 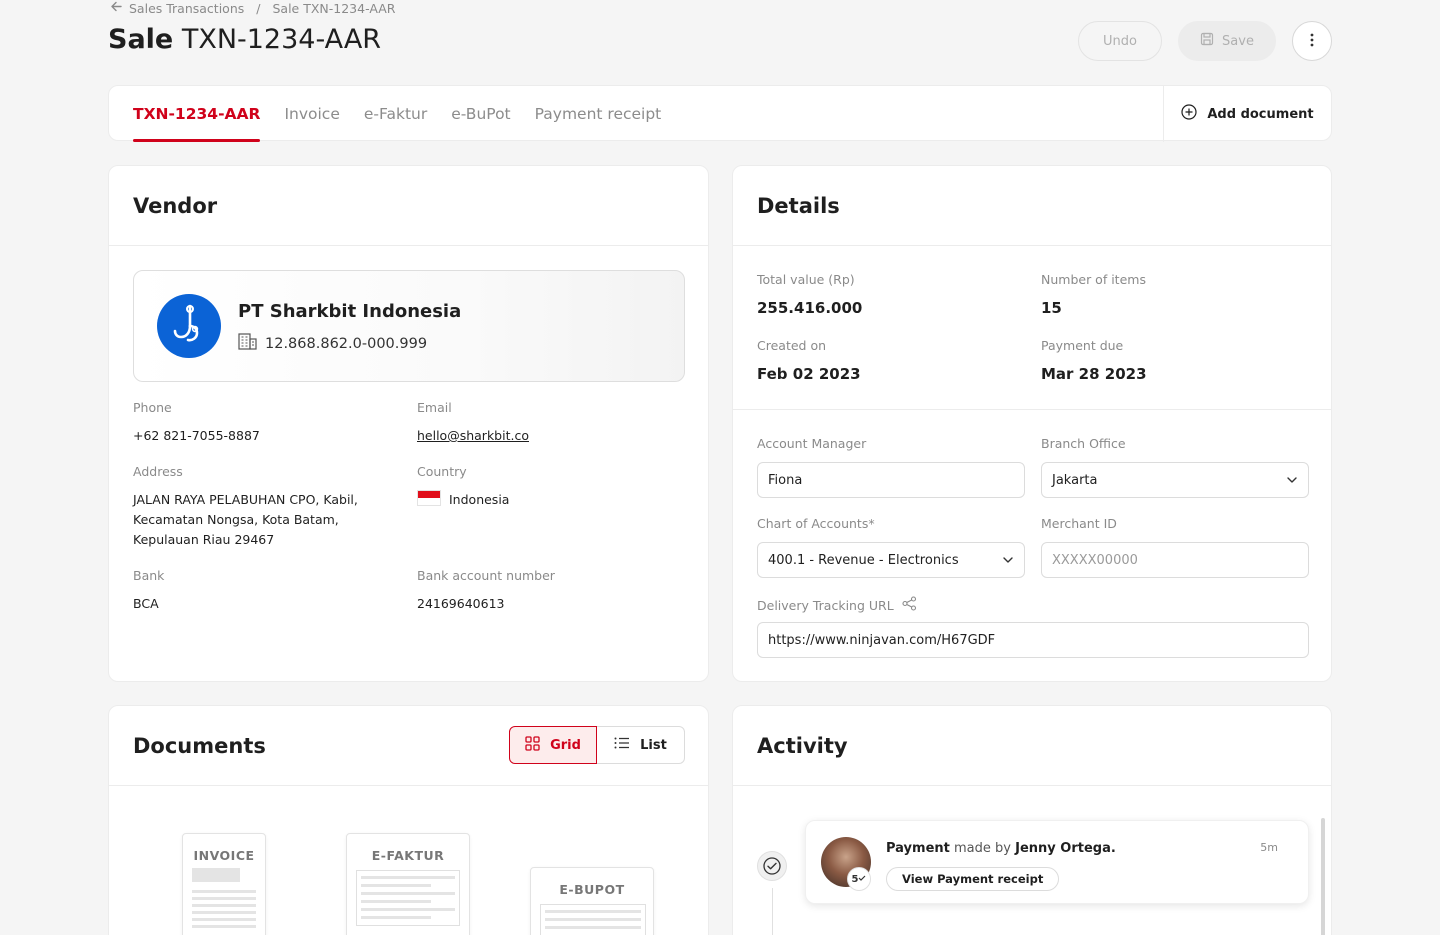 What do you see at coordinates (810, 308) in the screenshot?
I see `total-value: 255.416.000` at bounding box center [810, 308].